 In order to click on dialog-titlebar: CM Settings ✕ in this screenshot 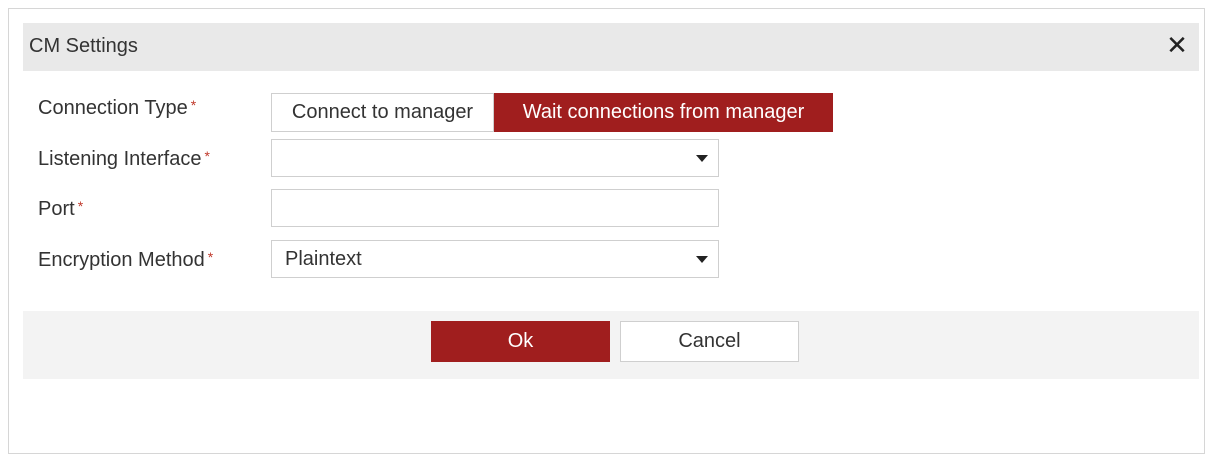, I will do `click(611, 47)`.